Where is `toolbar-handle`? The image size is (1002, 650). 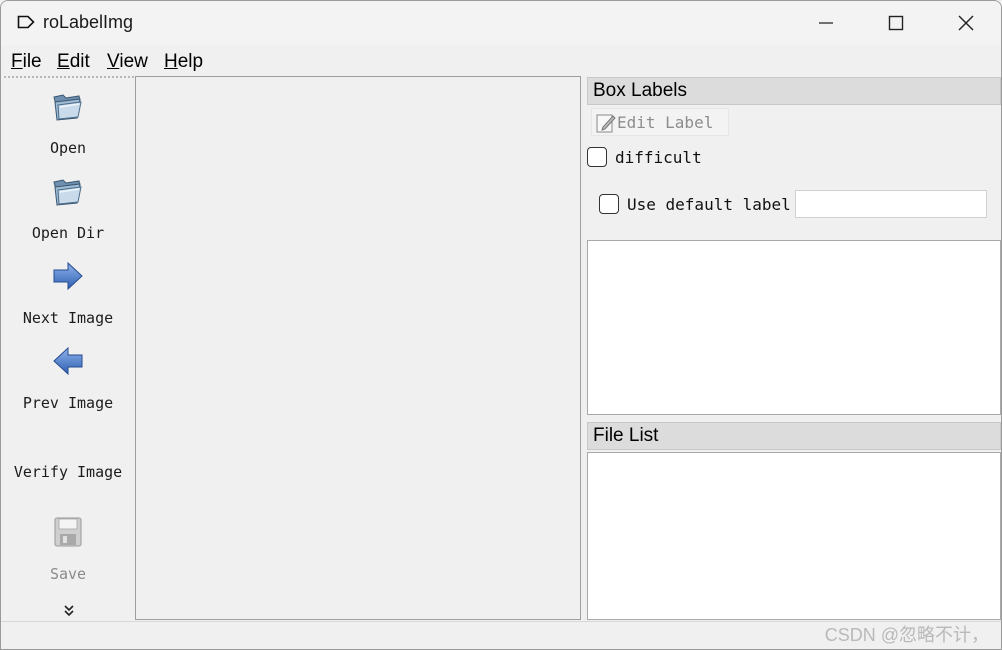
toolbar-handle is located at coordinates (69, 77).